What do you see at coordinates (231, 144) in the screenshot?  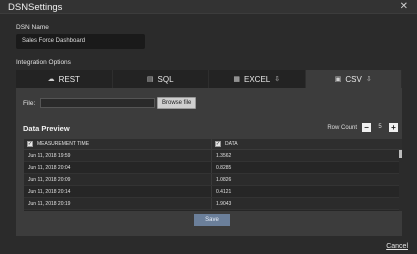 I see `column-header-label: DATA` at bounding box center [231, 144].